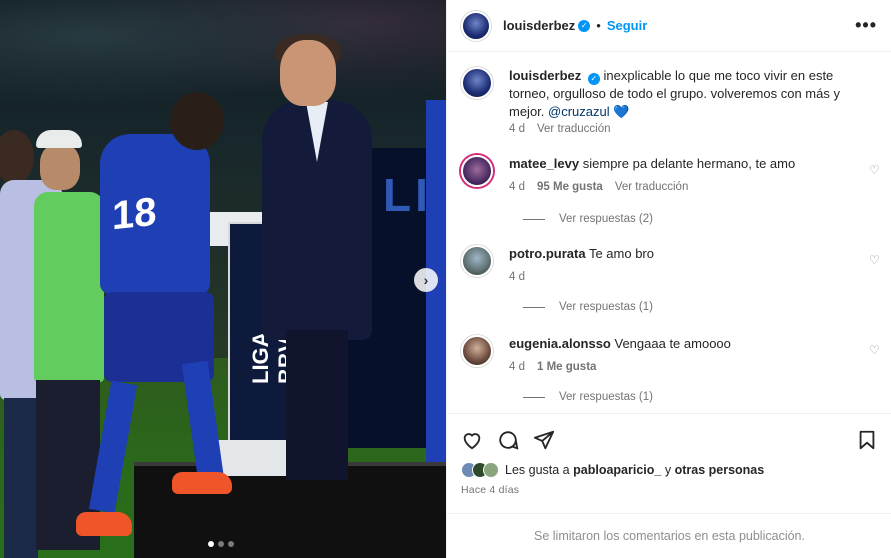 Image resolution: width=891 pixels, height=558 pixels. What do you see at coordinates (59, 139) in the screenshot?
I see `staff-green-cap` at bounding box center [59, 139].